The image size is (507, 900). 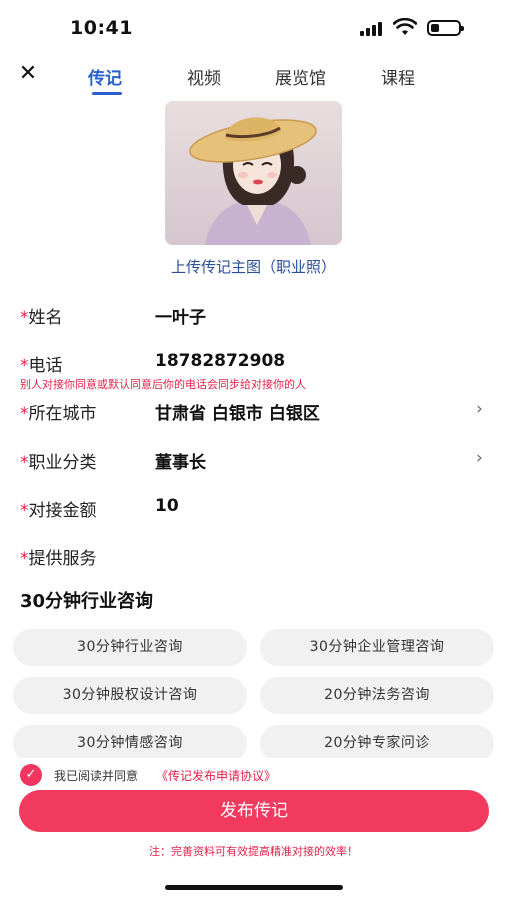 I want to click on profile-photo, so click(x=253, y=173).